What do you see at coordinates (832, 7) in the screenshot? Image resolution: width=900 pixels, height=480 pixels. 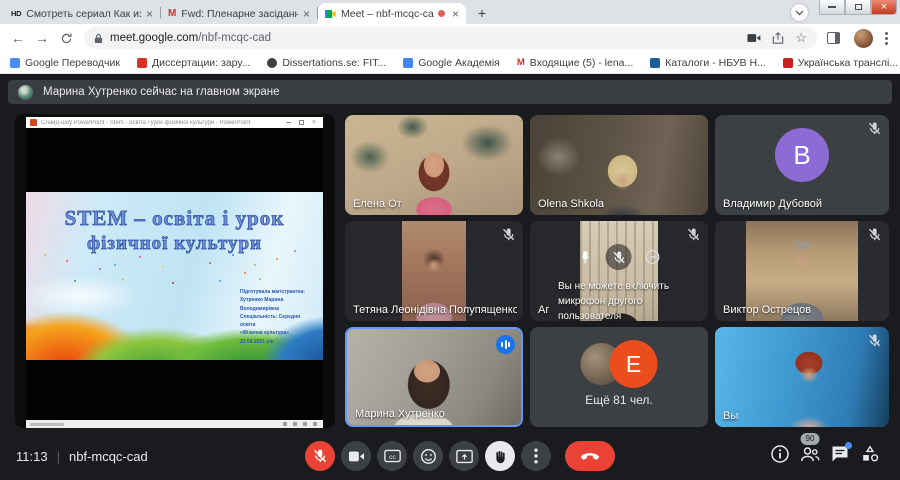 I see `minimize-button` at bounding box center [832, 7].